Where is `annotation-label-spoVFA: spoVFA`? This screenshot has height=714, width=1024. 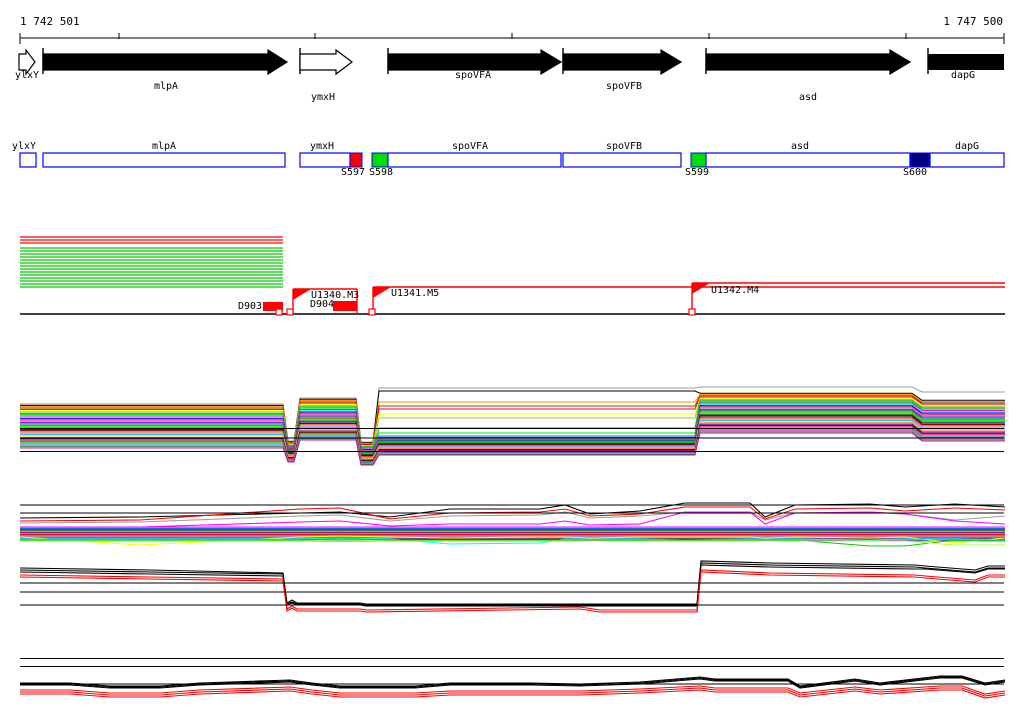
annotation-label-spoVFA: spoVFA is located at coordinates (470, 146).